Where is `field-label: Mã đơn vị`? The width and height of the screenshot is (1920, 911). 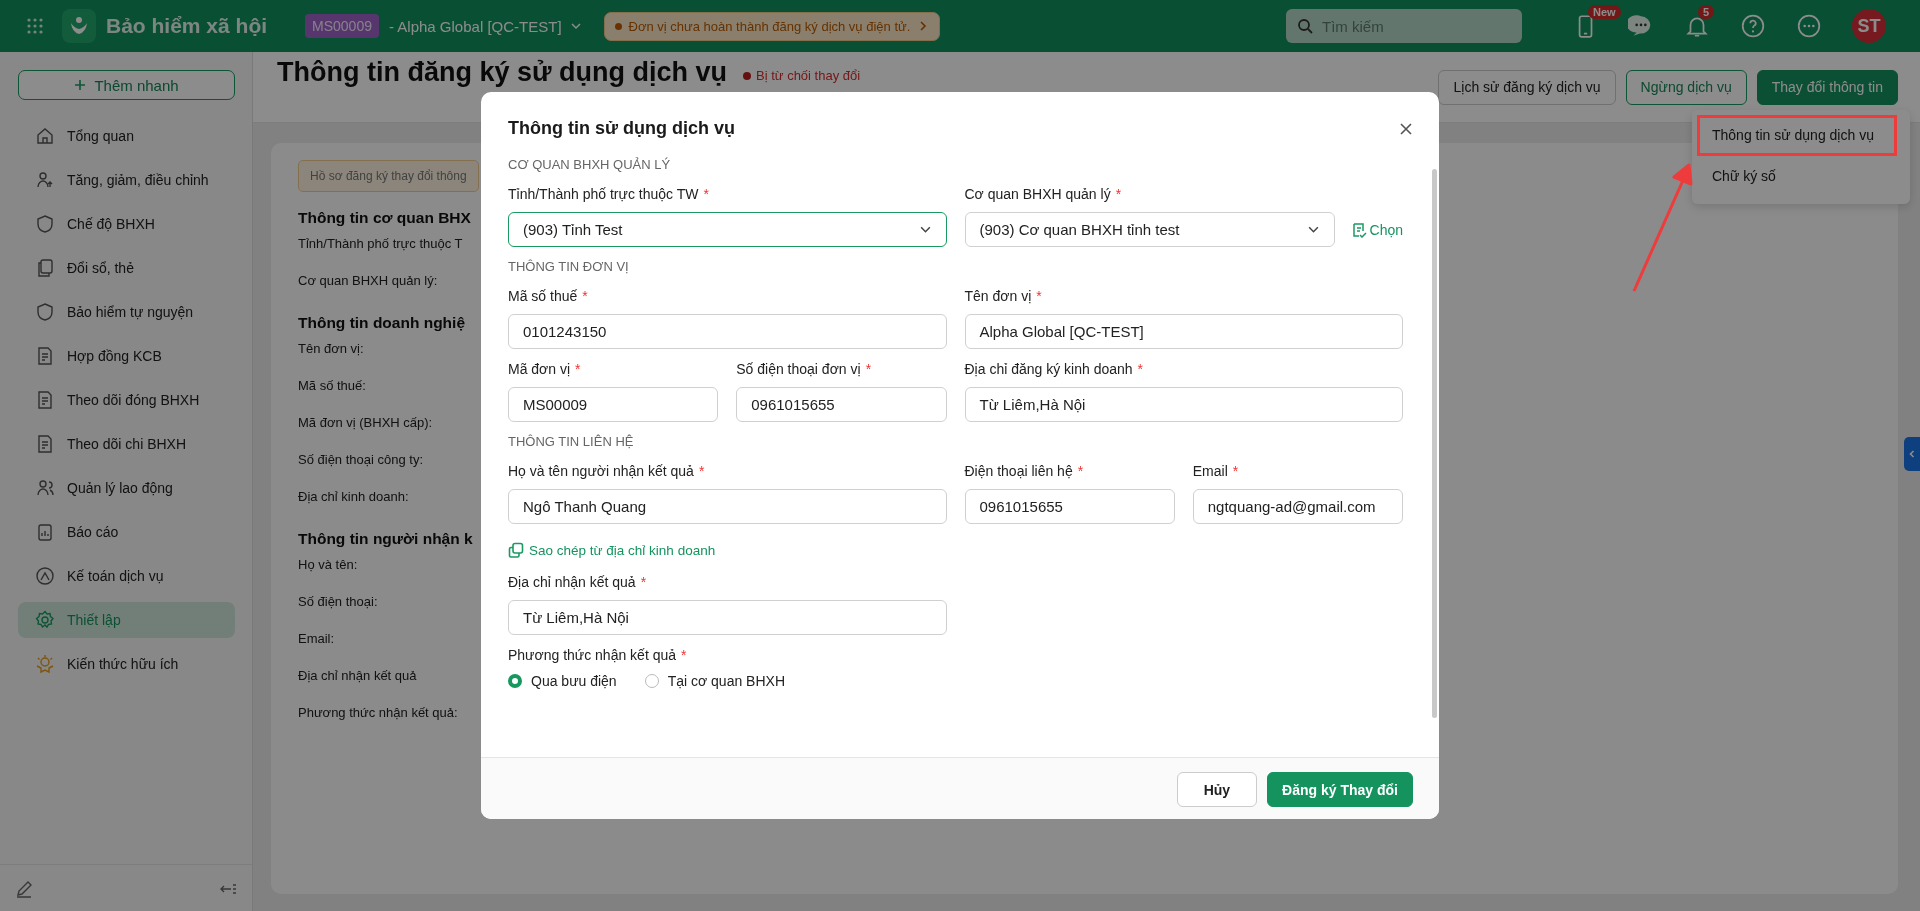 field-label: Mã đơn vị is located at coordinates (539, 369).